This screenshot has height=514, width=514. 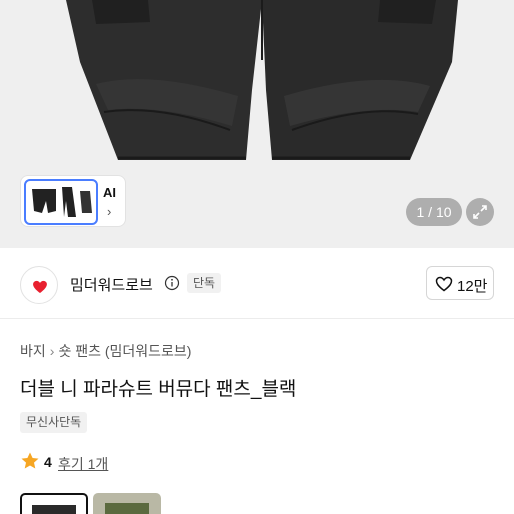 What do you see at coordinates (111, 284) in the screenshot?
I see `store-name: 밈더워드로브` at bounding box center [111, 284].